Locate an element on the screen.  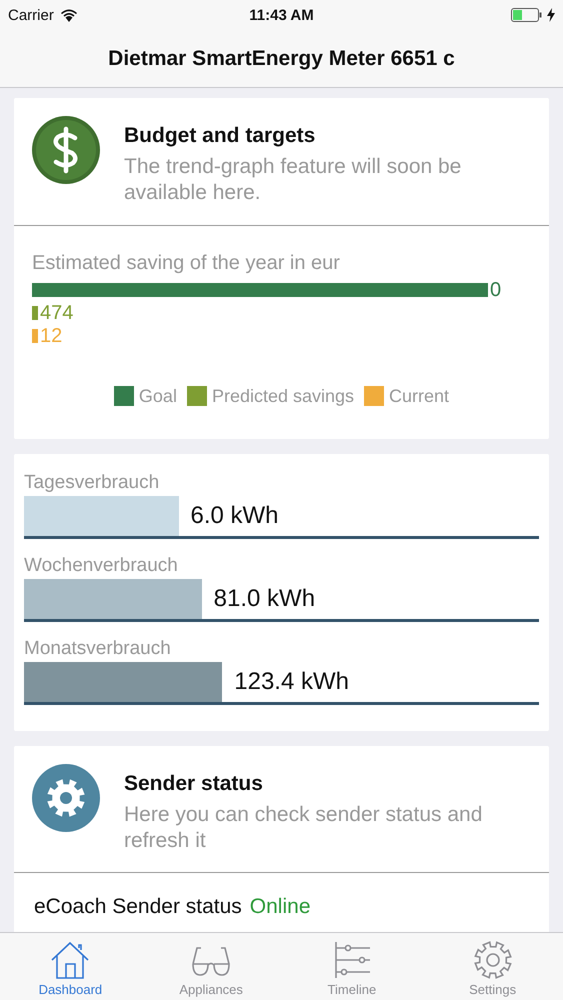
bar-value: 0 is located at coordinates (496, 290).